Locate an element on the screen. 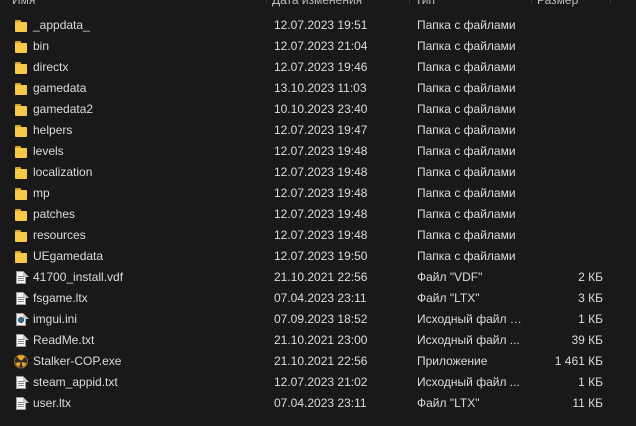 Image resolution: width=636 pixels, height=426 pixels. file-name: levels is located at coordinates (48, 151).